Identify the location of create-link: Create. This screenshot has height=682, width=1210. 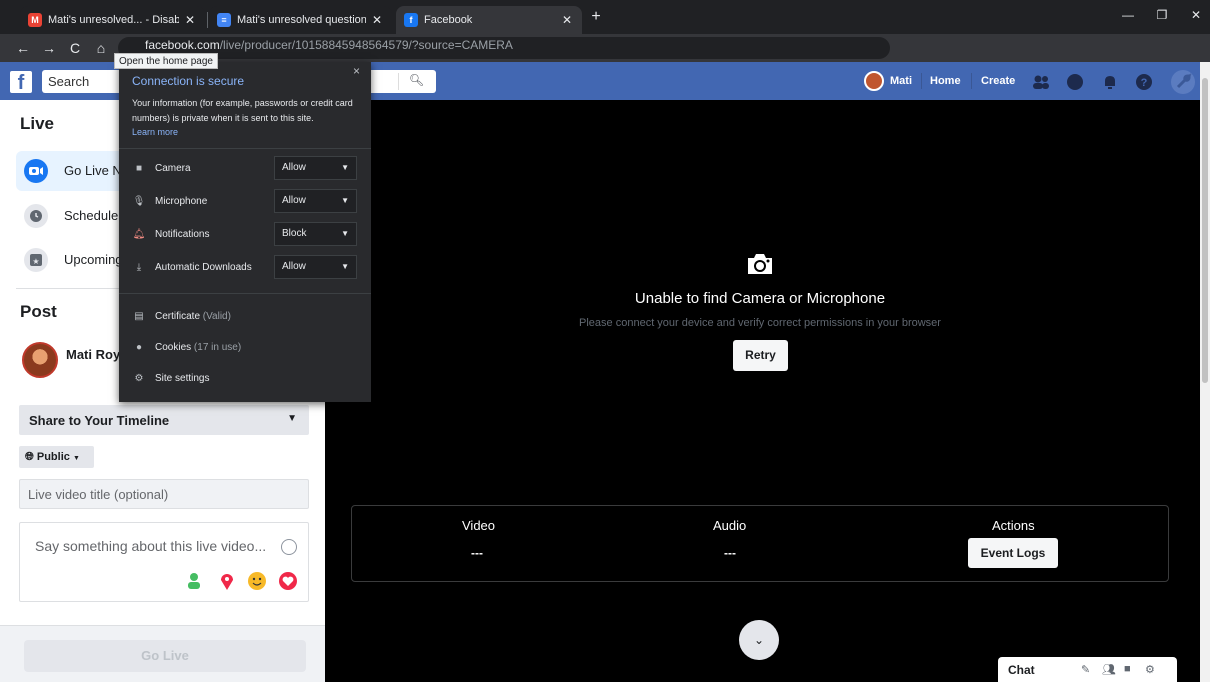
(998, 81).